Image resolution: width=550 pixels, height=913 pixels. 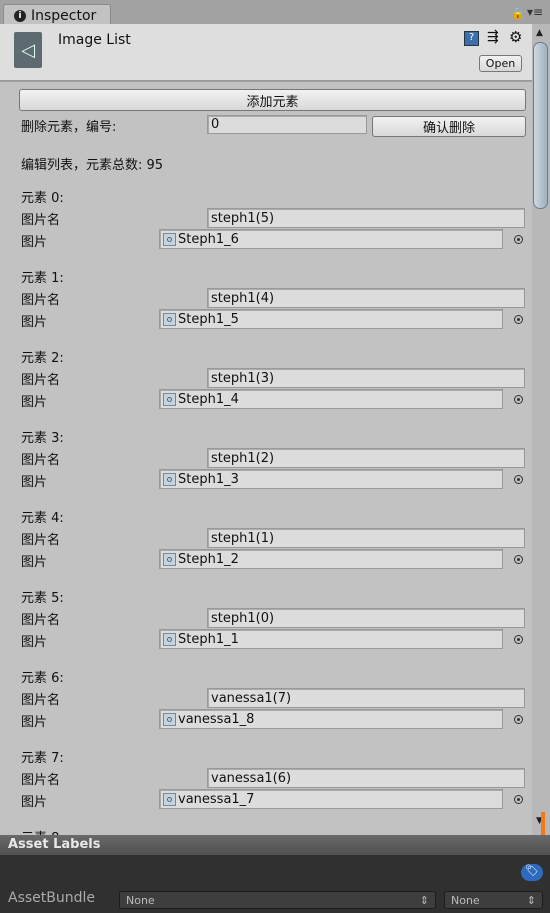 What do you see at coordinates (208, 639) in the screenshot?
I see `image-value: Steph1_1` at bounding box center [208, 639].